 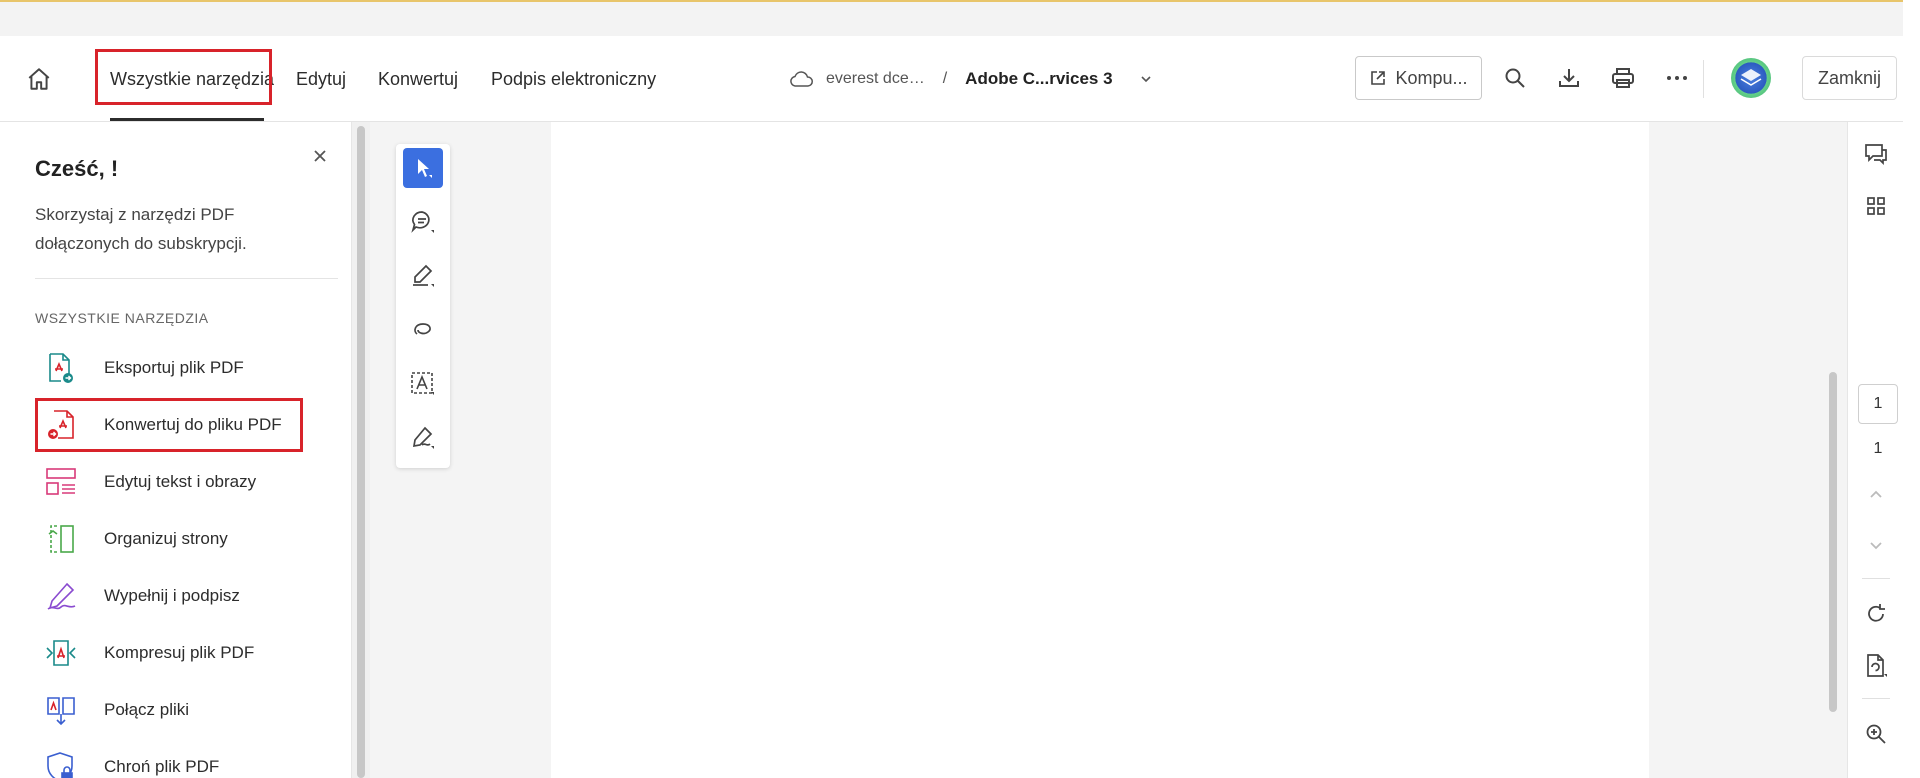 I want to click on tool-compress-pdf: Kompresuj plik PDF, so click(x=185, y=653).